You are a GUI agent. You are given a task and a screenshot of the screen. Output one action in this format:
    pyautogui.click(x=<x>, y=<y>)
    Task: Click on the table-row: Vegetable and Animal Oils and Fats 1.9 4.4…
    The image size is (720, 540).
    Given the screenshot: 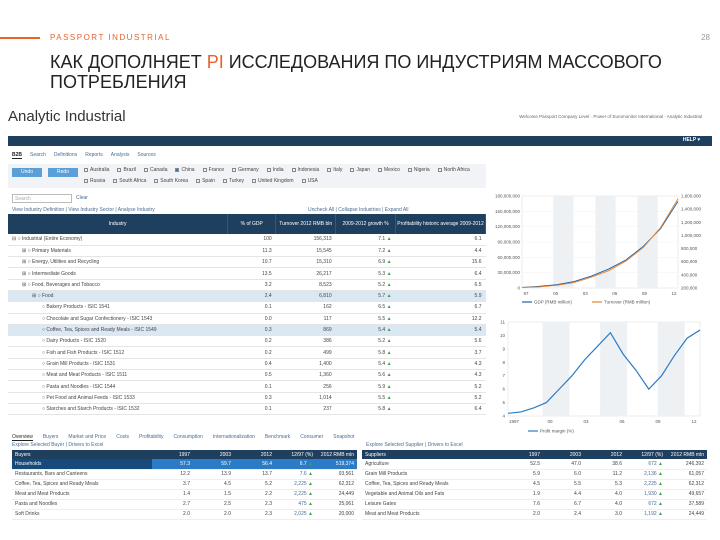 What is the action you would take?
    pyautogui.click(x=534, y=494)
    